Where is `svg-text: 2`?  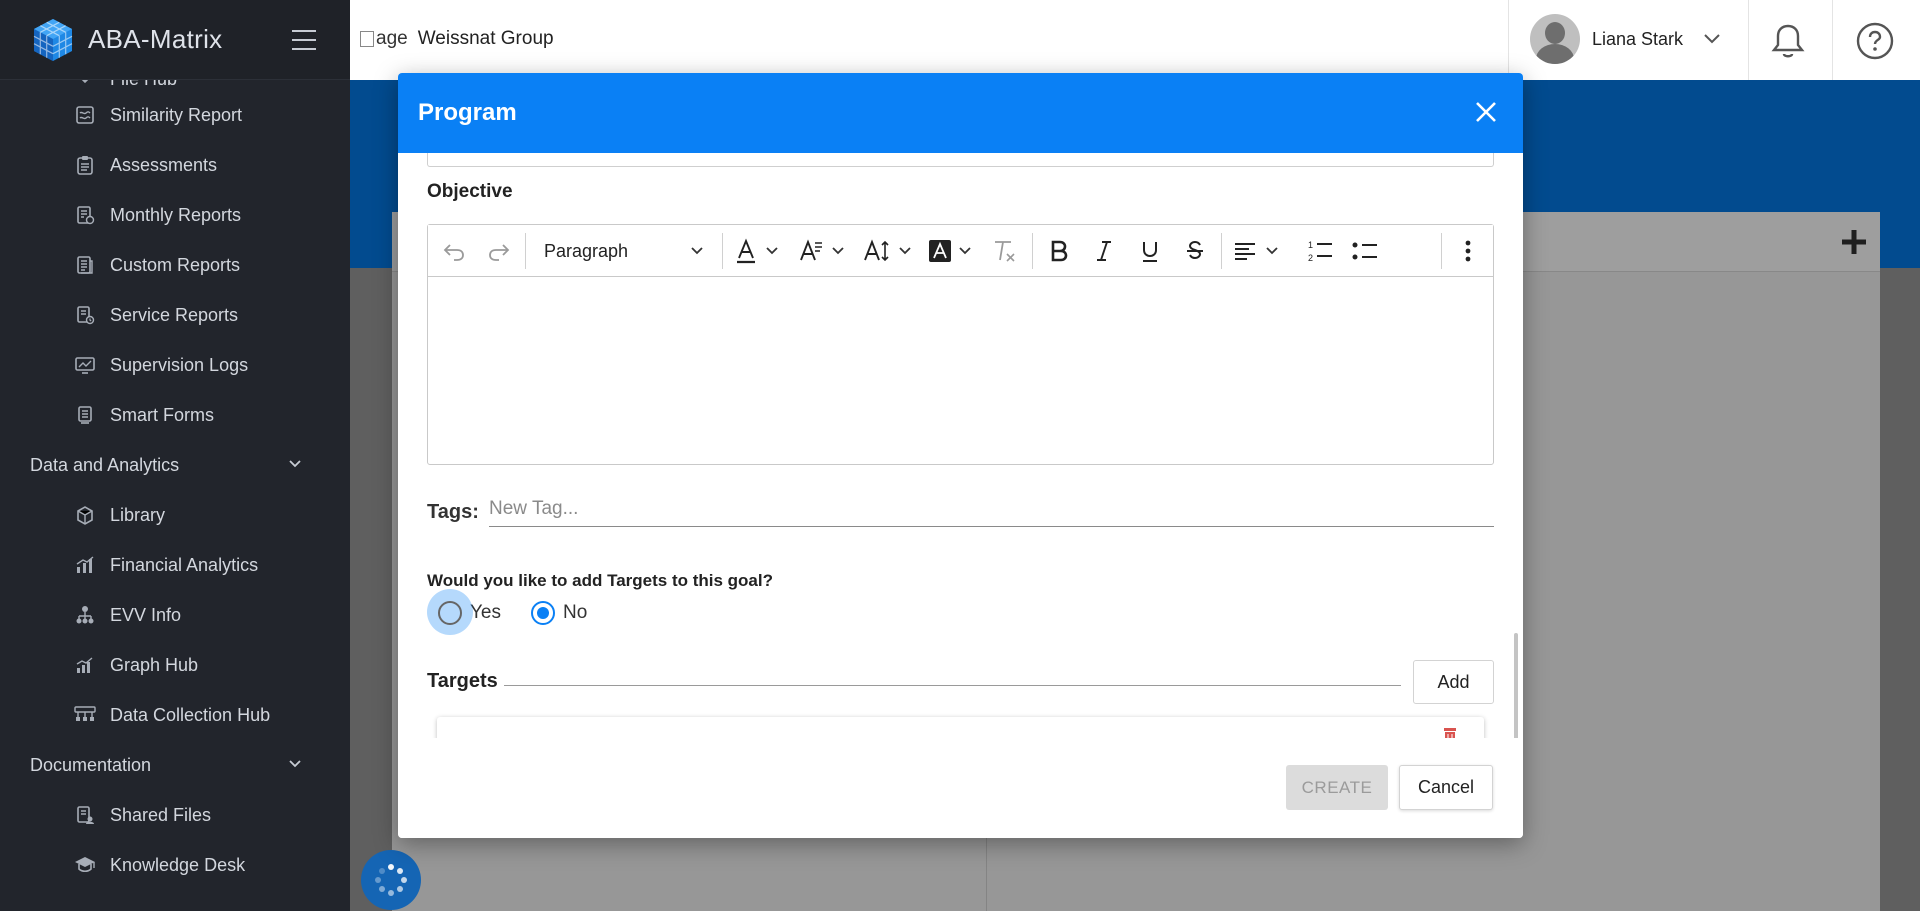
svg-text: 2 is located at coordinates (1310, 258).